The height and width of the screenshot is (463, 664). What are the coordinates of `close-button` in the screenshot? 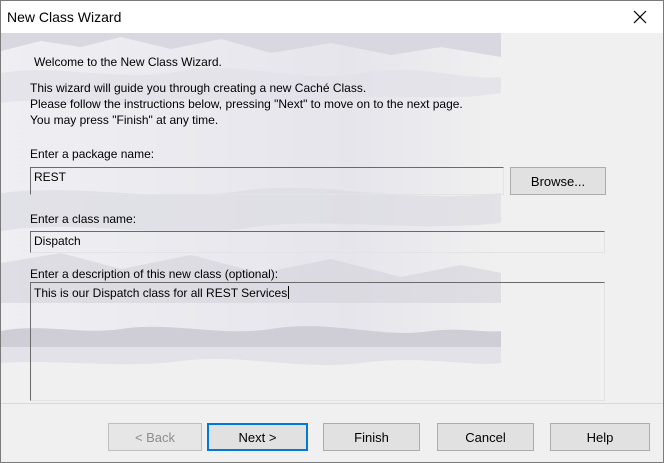 It's located at (640, 17).